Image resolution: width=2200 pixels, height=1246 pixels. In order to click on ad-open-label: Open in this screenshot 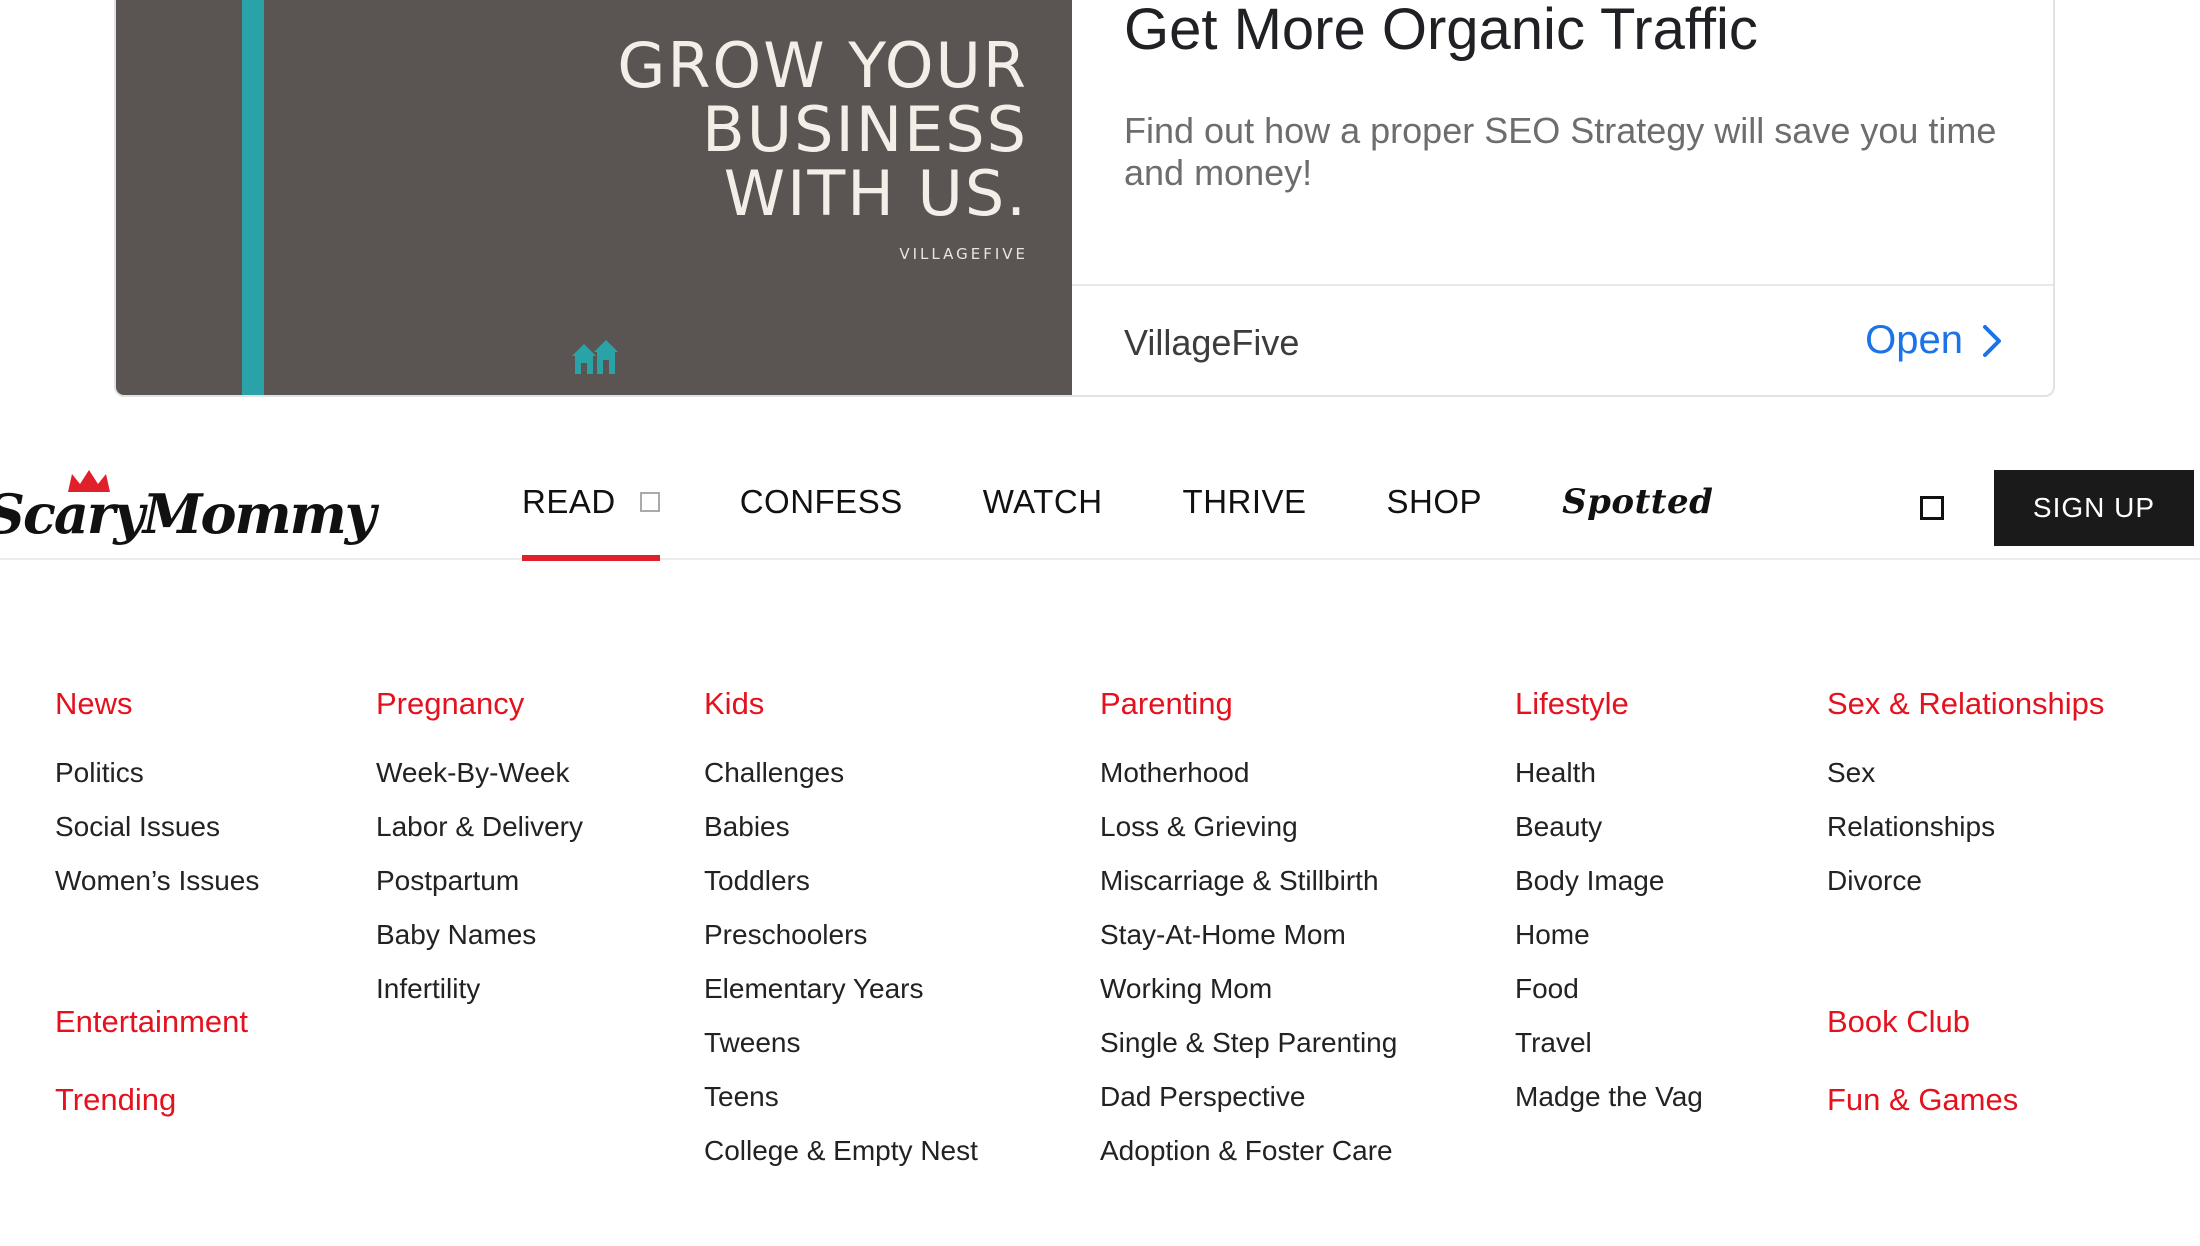, I will do `click(1914, 340)`.